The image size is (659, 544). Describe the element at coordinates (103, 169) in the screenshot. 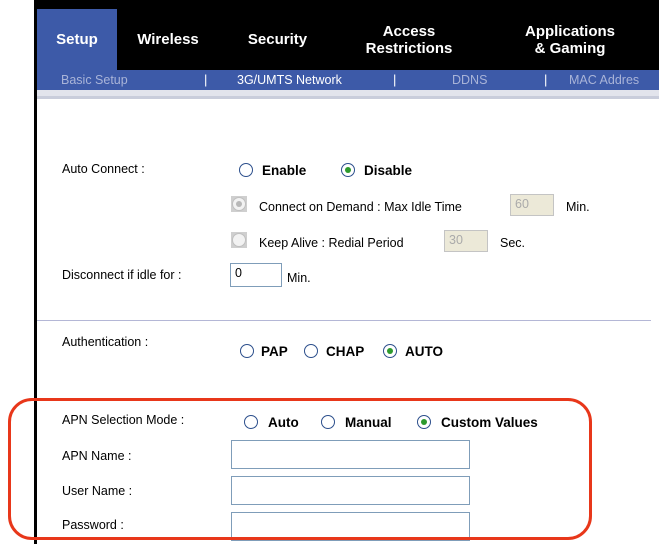

I see `auto-connect-label: Auto Connect :` at that location.